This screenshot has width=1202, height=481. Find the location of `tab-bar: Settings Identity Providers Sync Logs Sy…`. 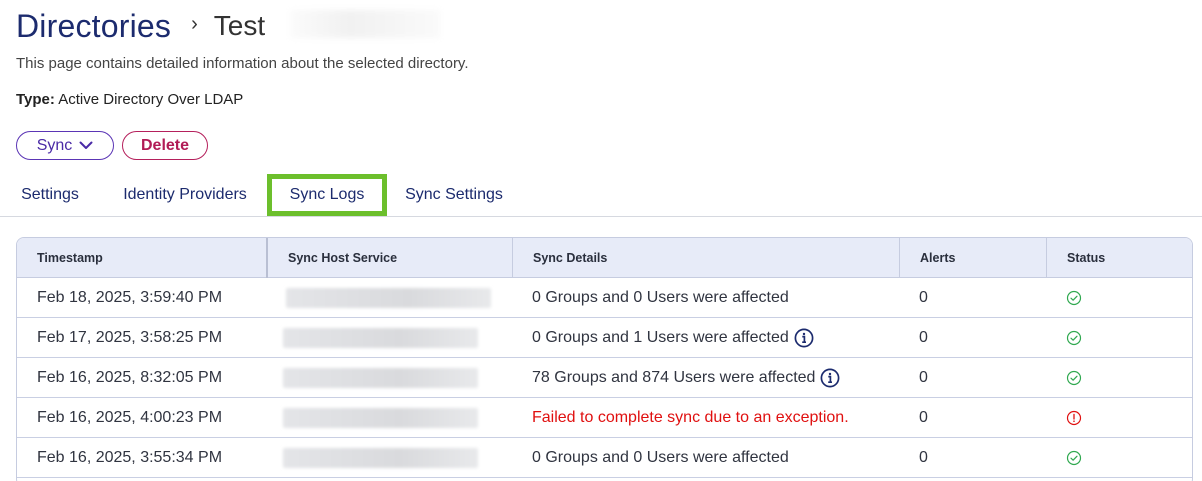

tab-bar: Settings Identity Providers Sync Logs Sy… is located at coordinates (601, 195).